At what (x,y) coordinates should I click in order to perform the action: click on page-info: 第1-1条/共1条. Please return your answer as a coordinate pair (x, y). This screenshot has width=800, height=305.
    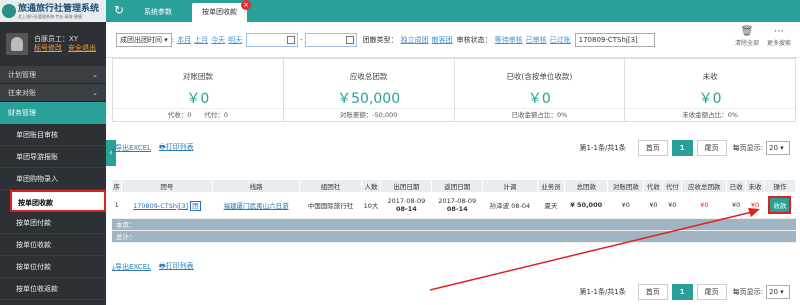
    Looking at the image, I should click on (602, 292).